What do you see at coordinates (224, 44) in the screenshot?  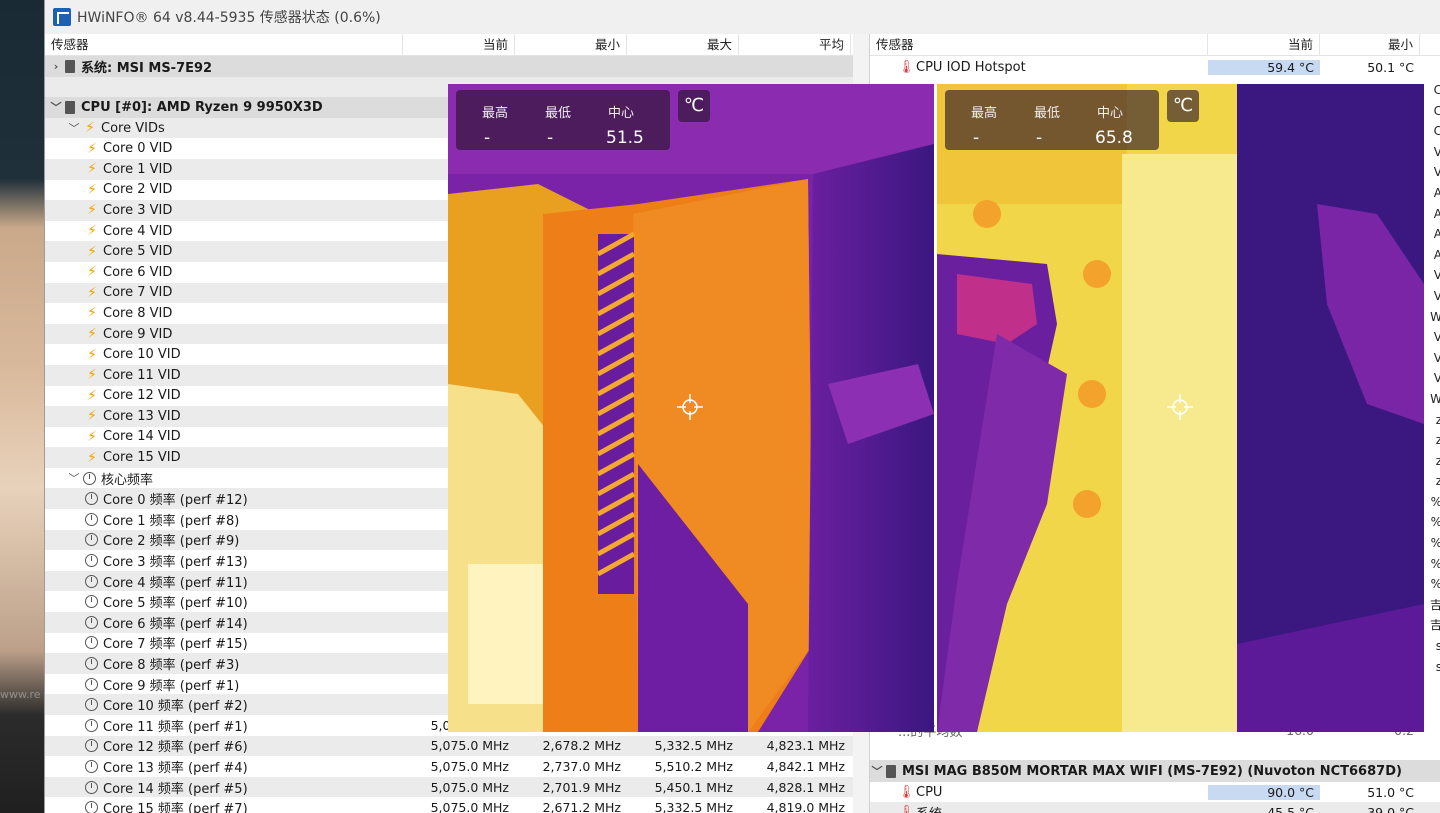 I see `column-sensor: 传感器` at bounding box center [224, 44].